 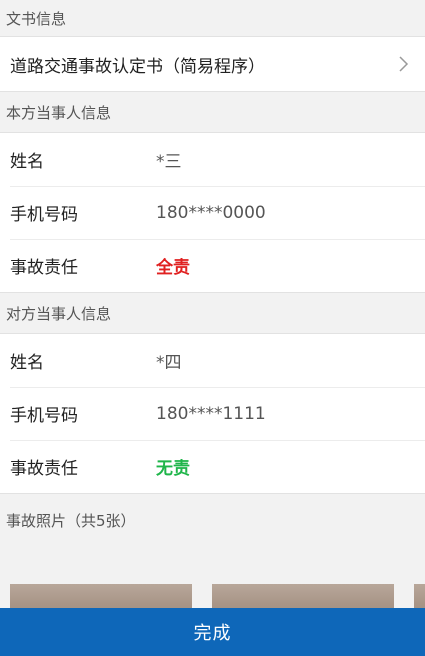 I want to click on document-section-header: 文书信息, so click(x=212, y=18).